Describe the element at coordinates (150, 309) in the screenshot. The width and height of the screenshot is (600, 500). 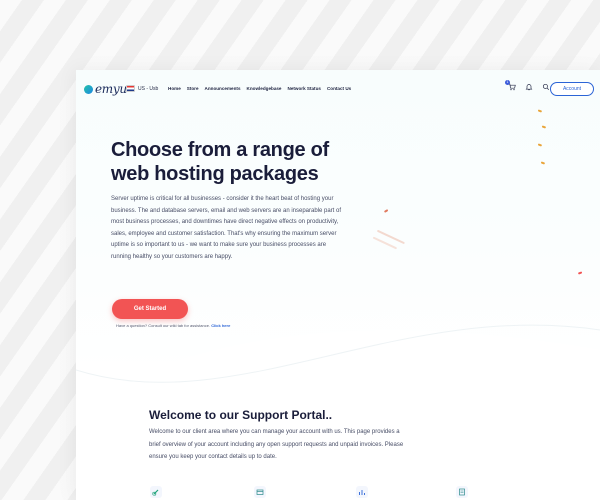
I see `get-started-button: Get Started` at that location.